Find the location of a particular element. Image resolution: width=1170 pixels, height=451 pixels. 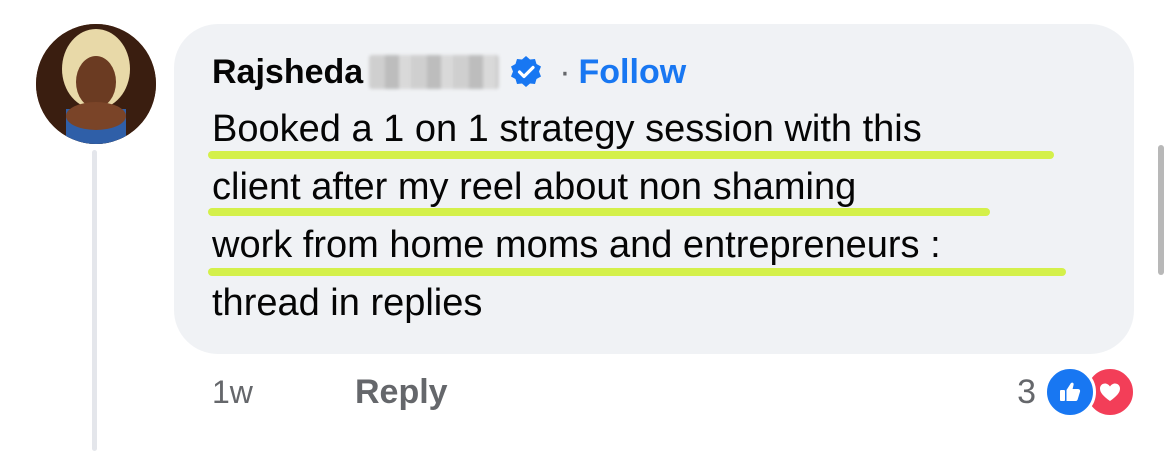

avatar-image is located at coordinates (96, 84).